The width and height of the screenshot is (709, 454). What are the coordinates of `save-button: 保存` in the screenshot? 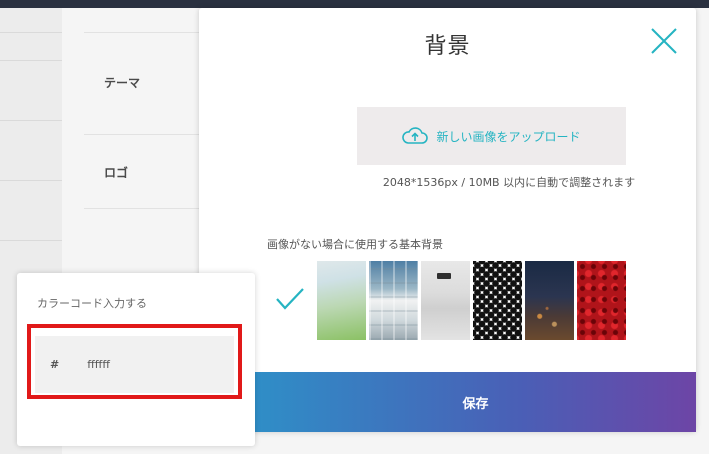 It's located at (475, 402).